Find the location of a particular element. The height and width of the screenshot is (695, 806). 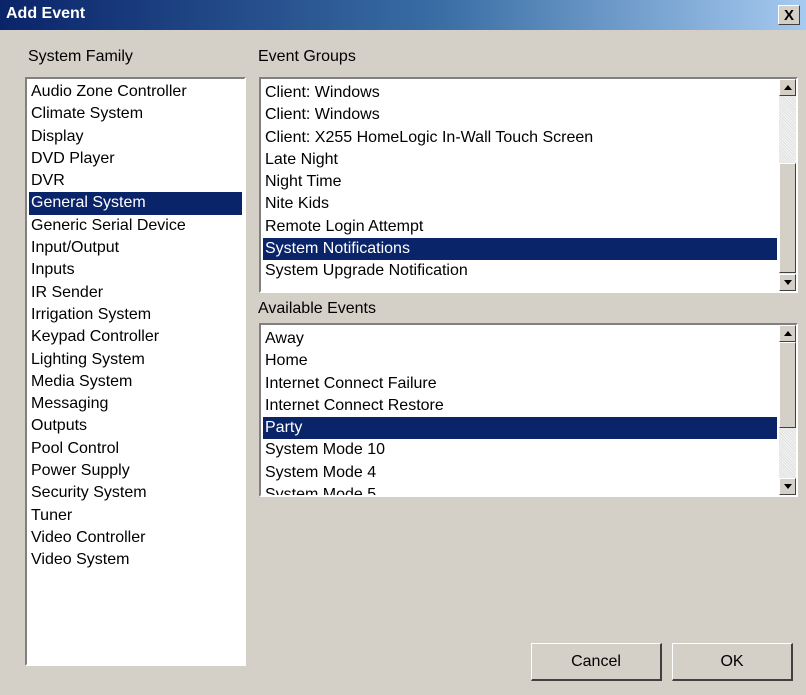

system-family-list-item: Media System is located at coordinates (135, 382).